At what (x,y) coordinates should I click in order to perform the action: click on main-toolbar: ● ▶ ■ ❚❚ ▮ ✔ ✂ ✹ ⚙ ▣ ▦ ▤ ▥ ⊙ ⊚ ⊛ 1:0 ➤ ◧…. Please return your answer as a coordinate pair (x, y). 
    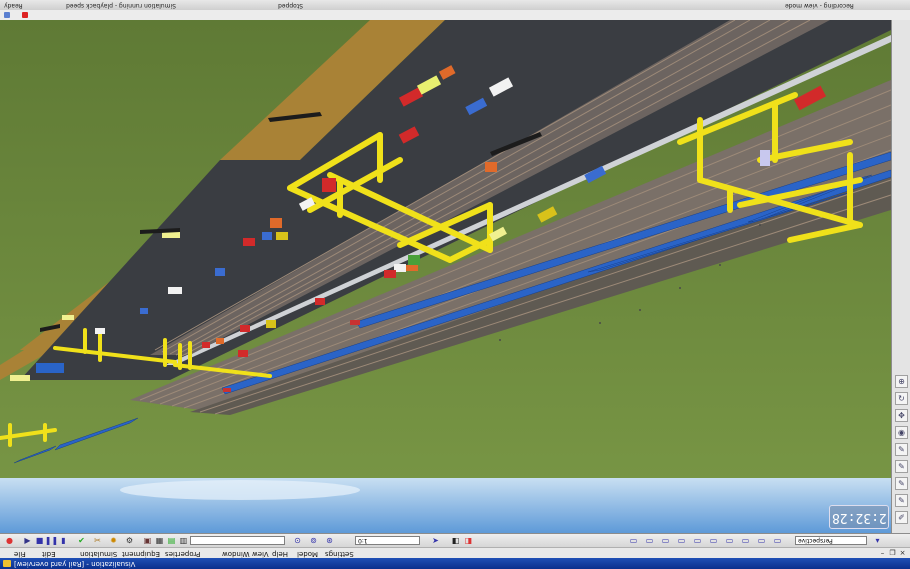
    Looking at the image, I should click on (455, 540).